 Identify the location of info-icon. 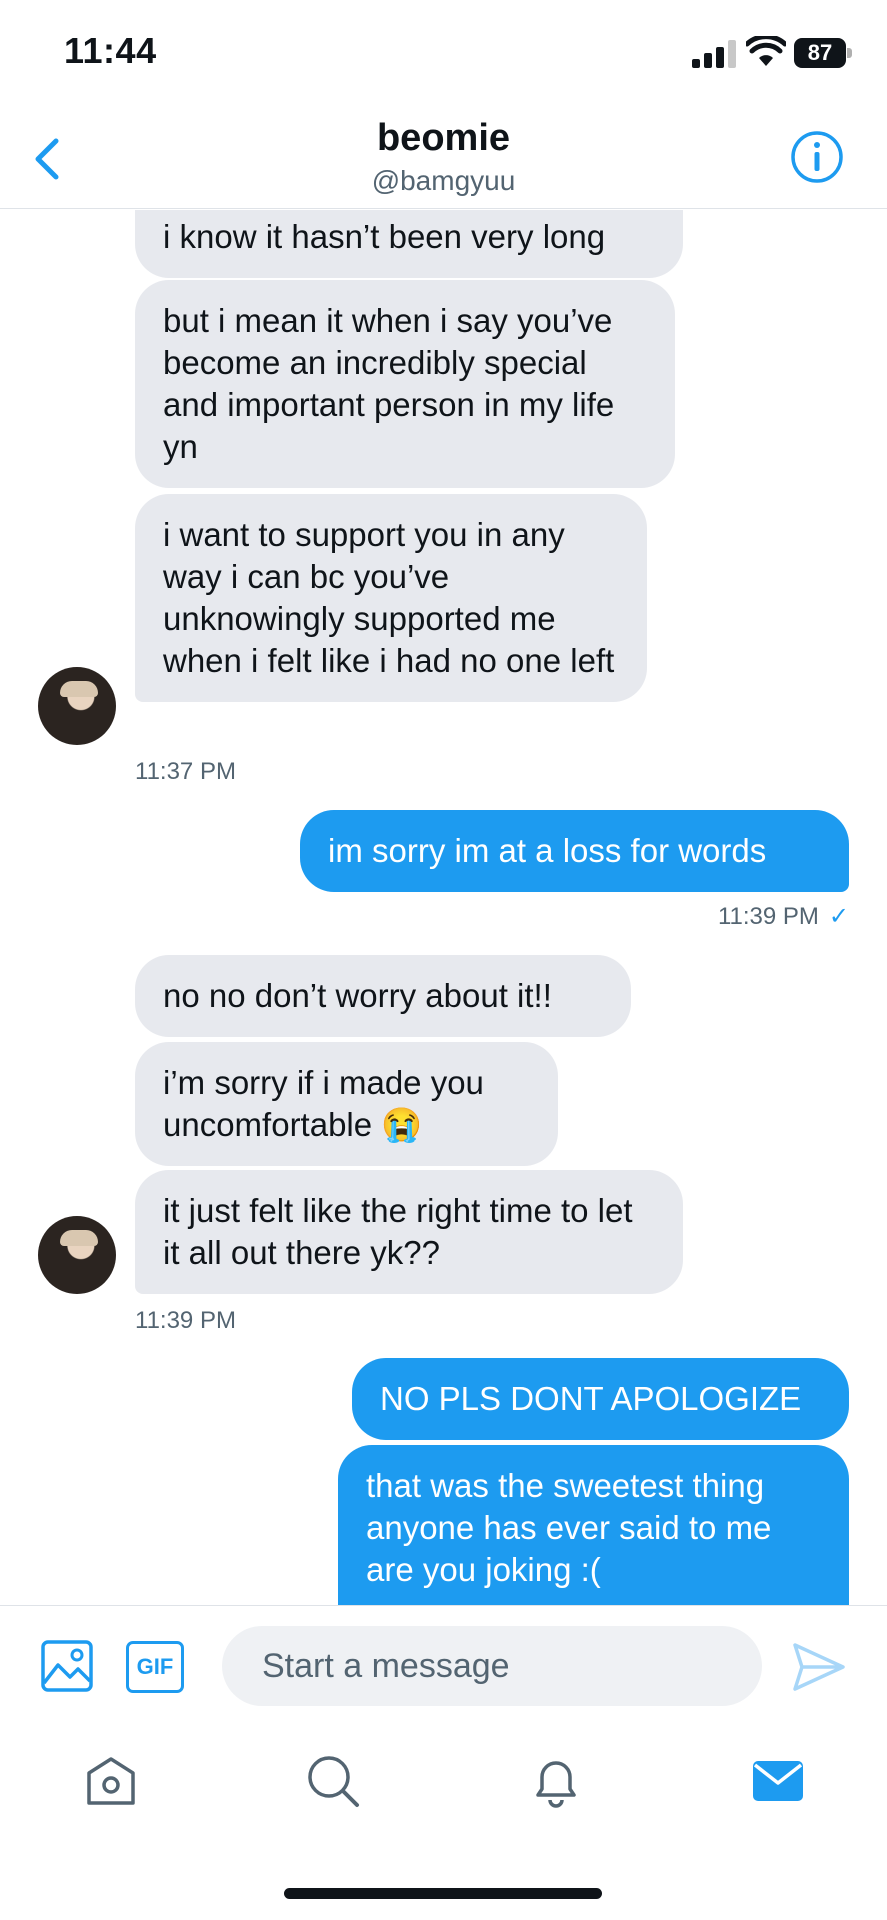
(817, 157).